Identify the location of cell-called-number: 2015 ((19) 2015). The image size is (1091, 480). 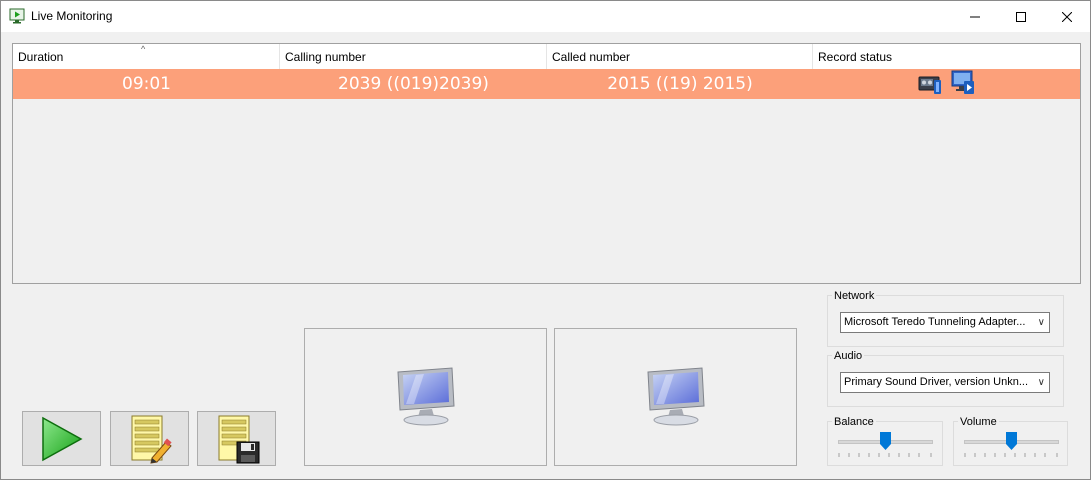
(680, 84).